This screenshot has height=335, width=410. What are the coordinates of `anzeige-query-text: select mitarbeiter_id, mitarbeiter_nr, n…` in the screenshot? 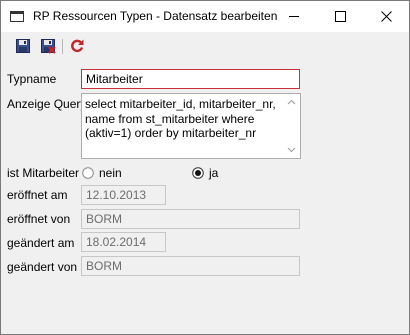 It's located at (180, 118).